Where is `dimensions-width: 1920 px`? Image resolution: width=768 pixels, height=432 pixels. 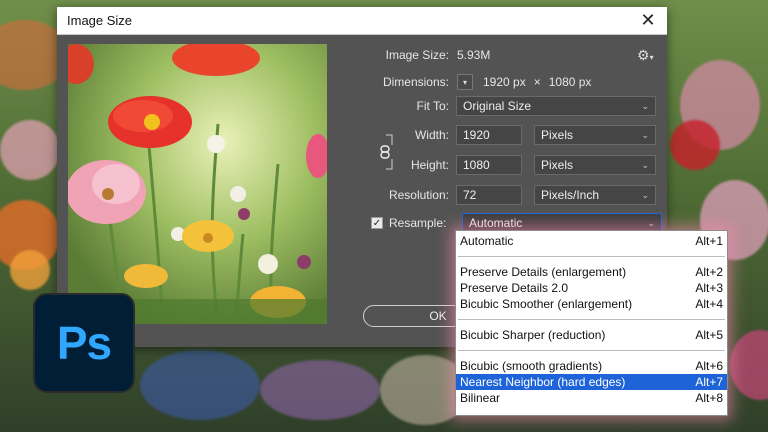 dimensions-width: 1920 px is located at coordinates (504, 82).